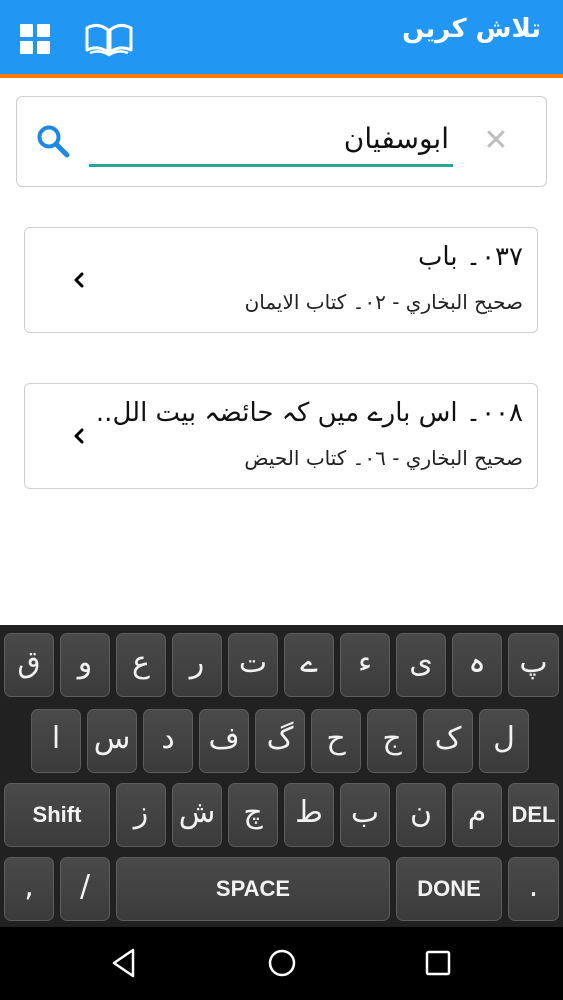 This screenshot has width=563, height=1000. I want to click on key-slash: /, so click(85, 889).